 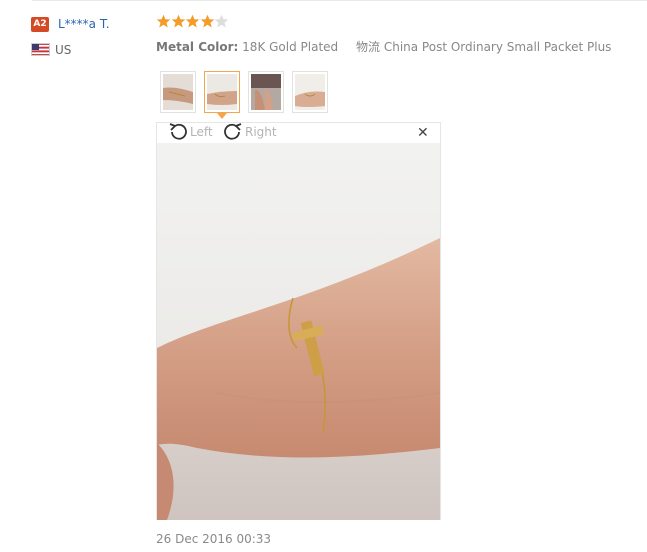 I want to click on rotate-right-icon, so click(x=233, y=131).